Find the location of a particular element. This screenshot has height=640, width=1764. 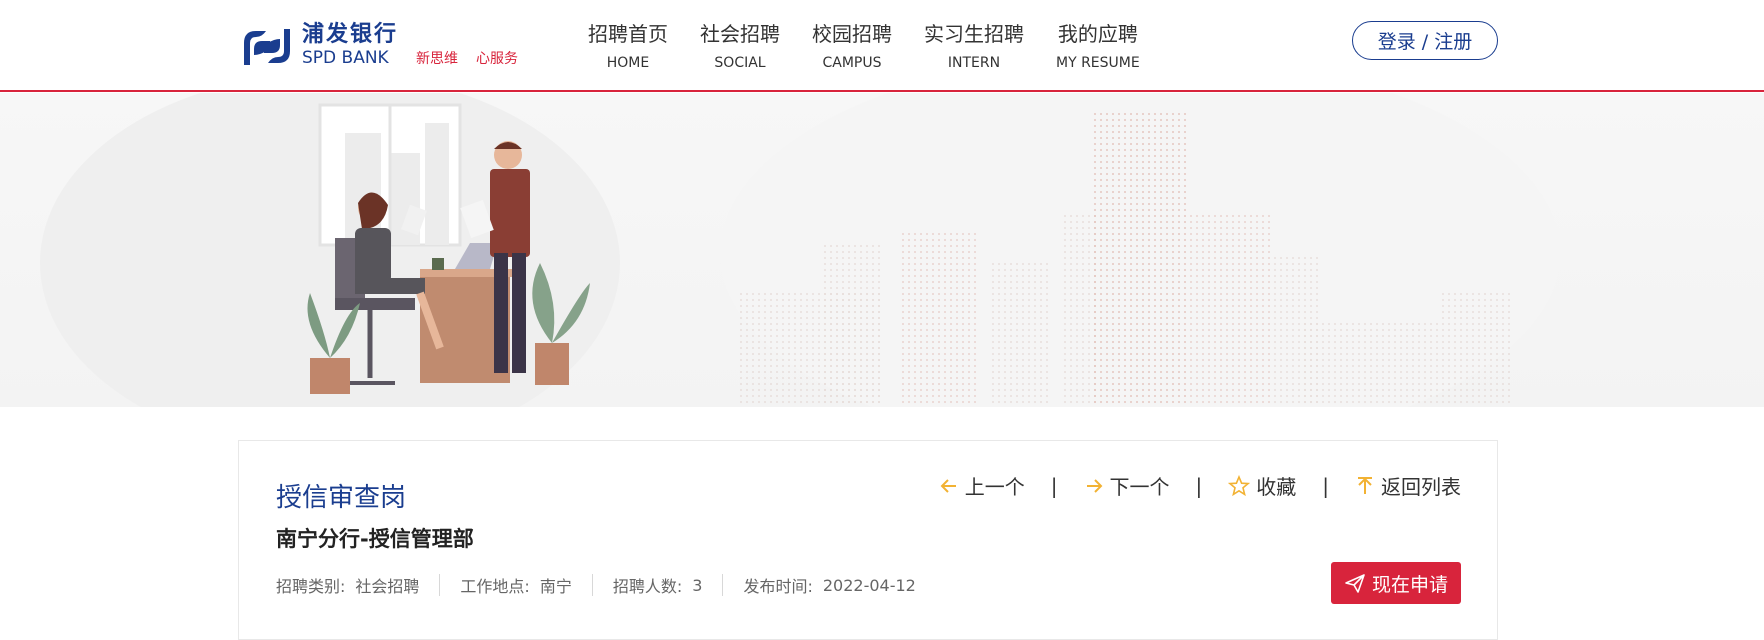

nav-intern: 实习生招聘 INTERN is located at coordinates (974, 47).